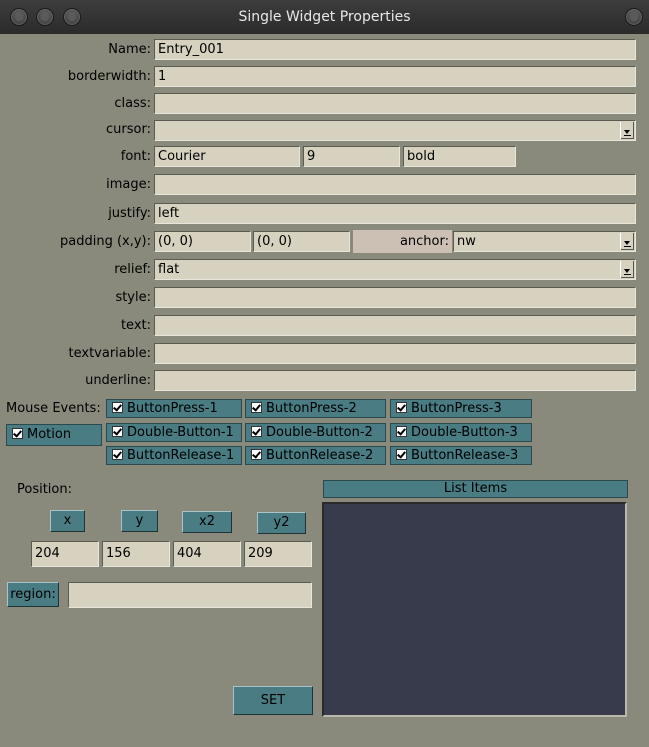 The height and width of the screenshot is (747, 649). What do you see at coordinates (395, 380) in the screenshot?
I see `underline-field` at bounding box center [395, 380].